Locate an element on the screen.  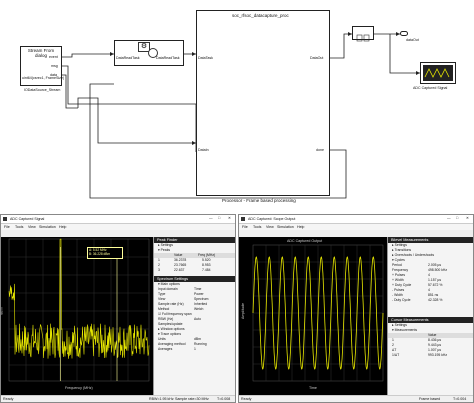
spectrum-title: ADC Captured Signal is located at coordinates (27, 219).